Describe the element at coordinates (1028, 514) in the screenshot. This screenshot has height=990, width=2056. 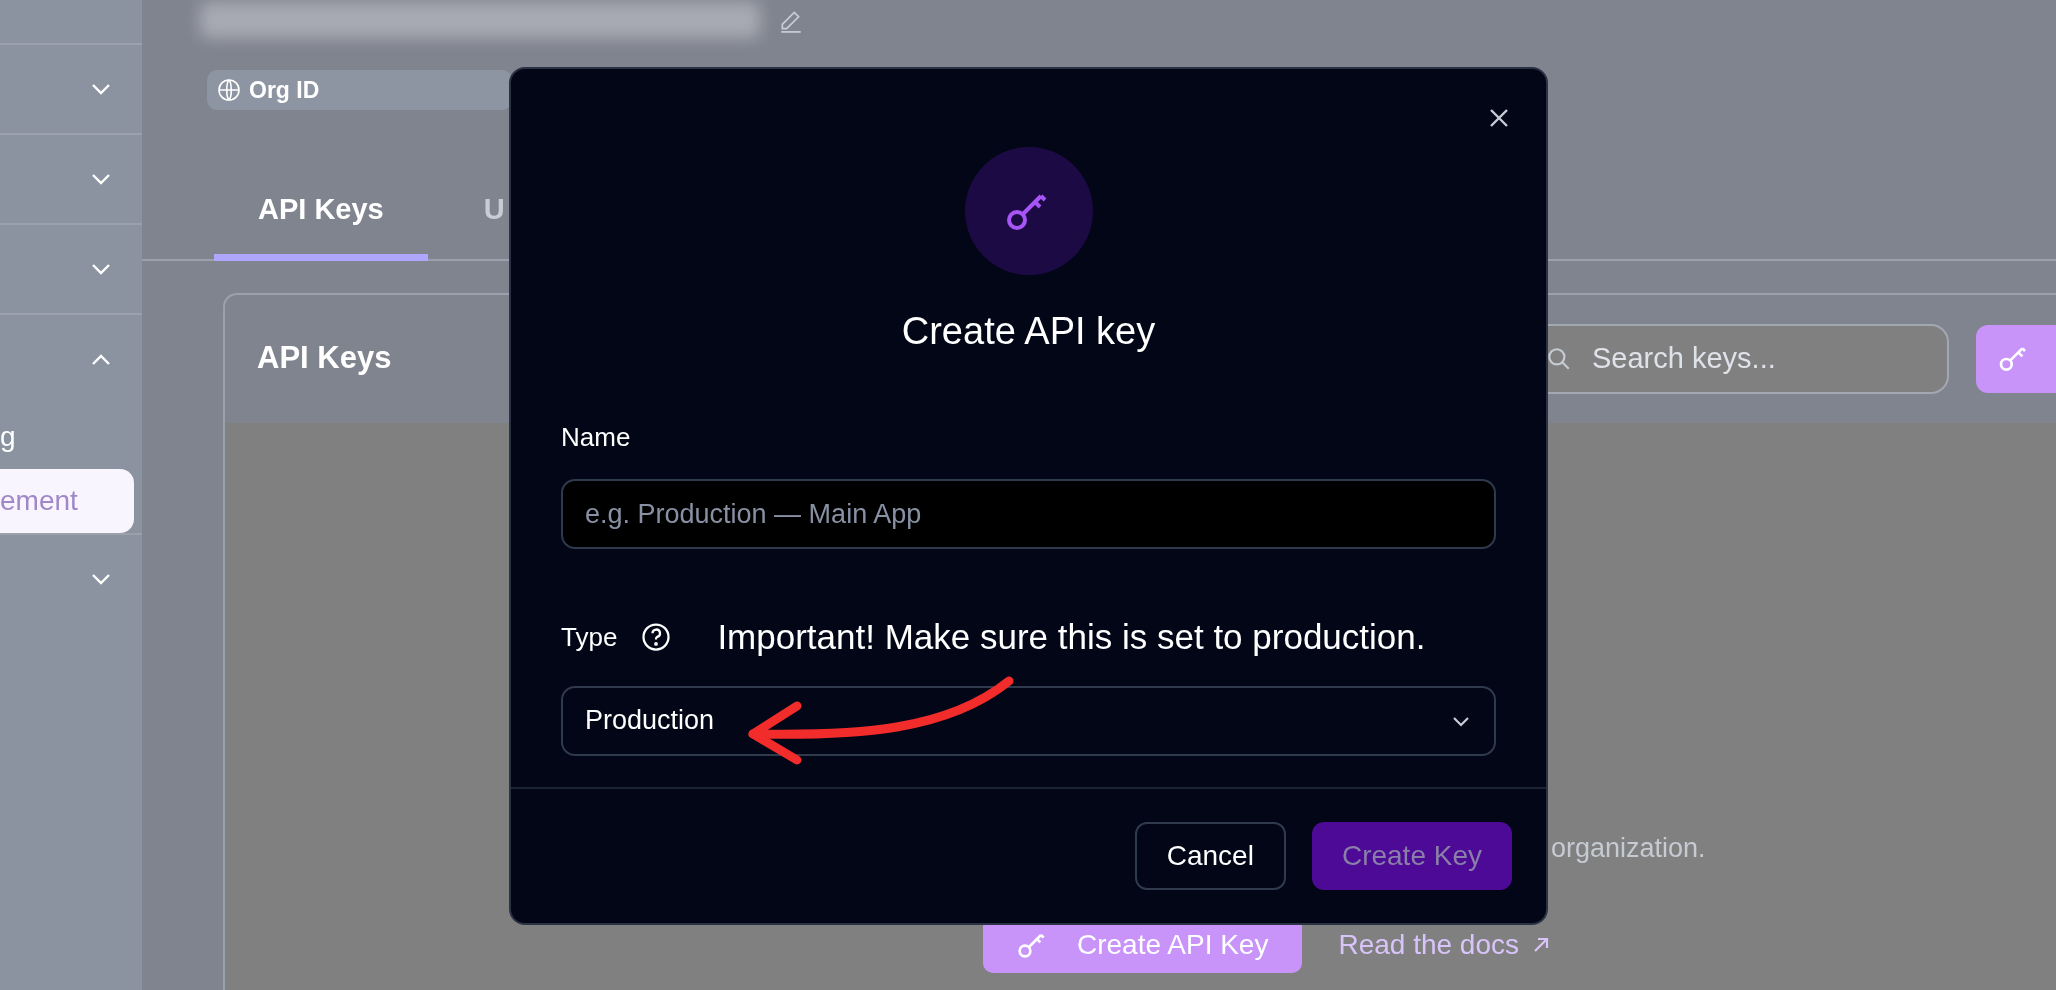
I see `name-field: e.g. Production — Main App` at that location.